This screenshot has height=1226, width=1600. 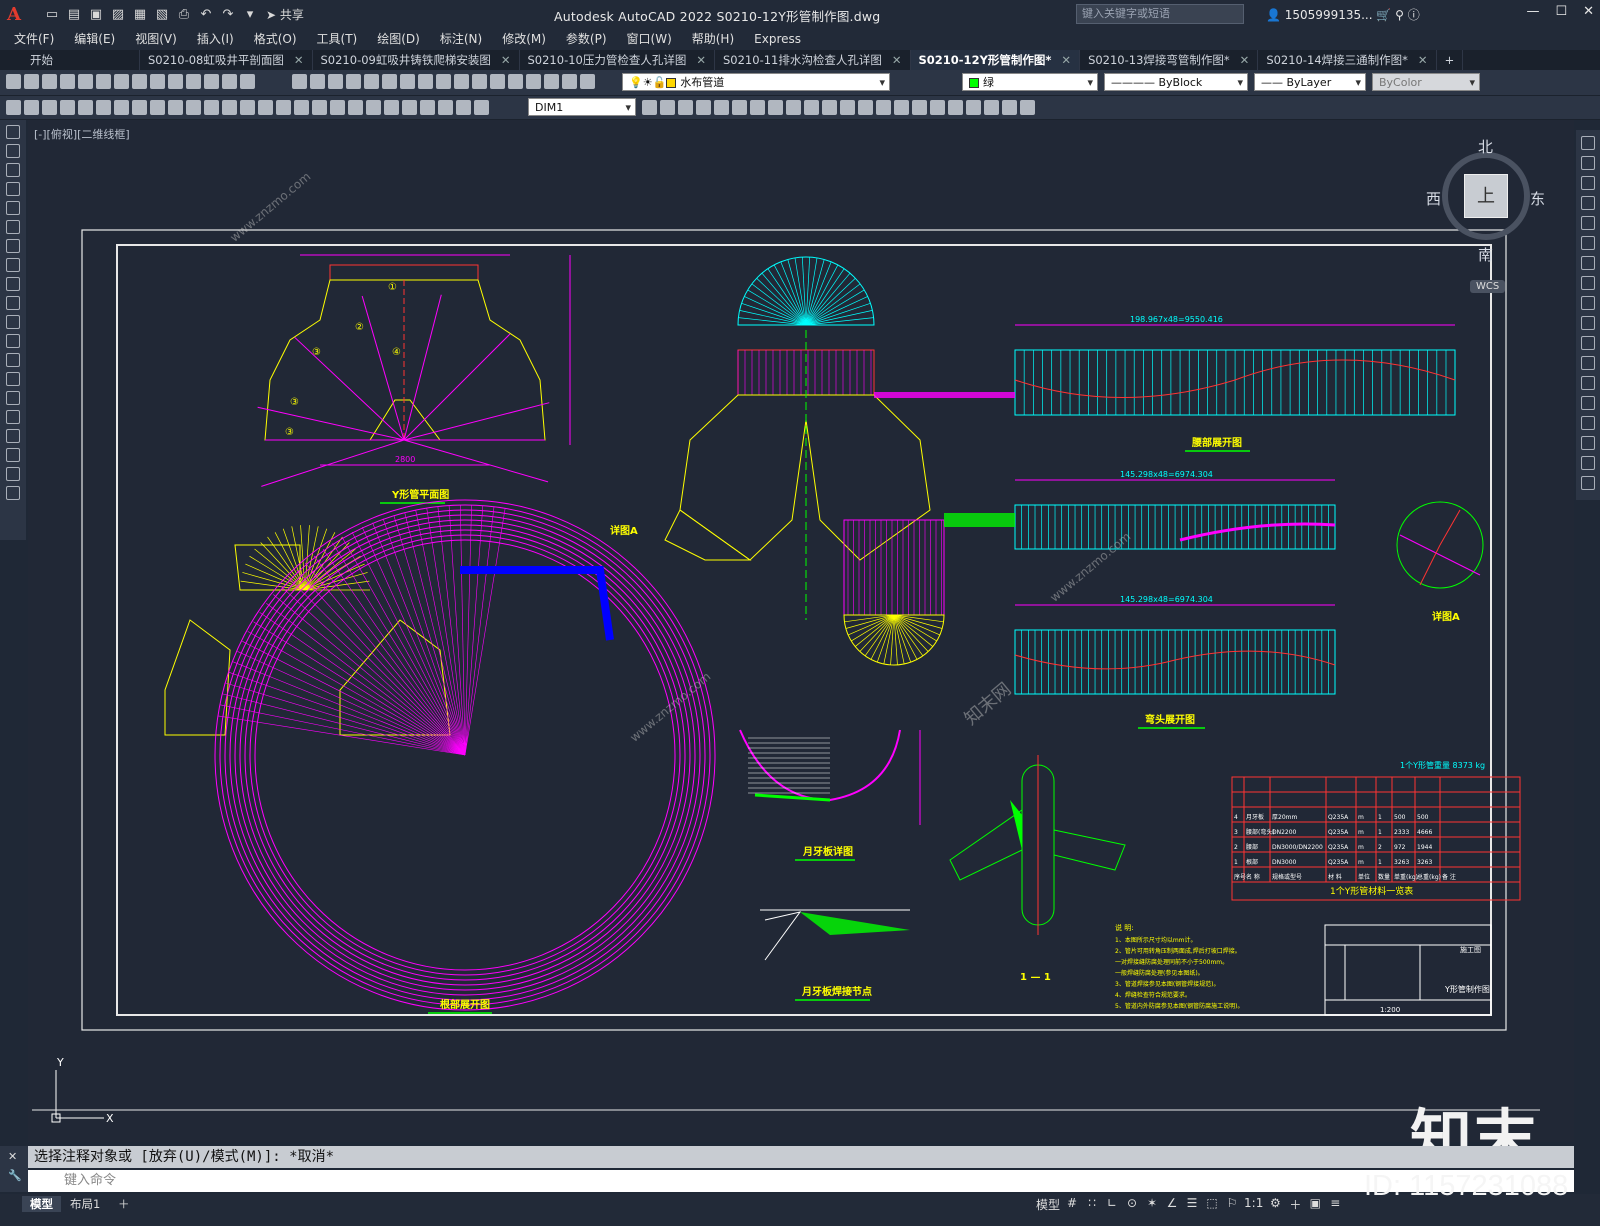 What do you see at coordinates (1192, 1204) in the screenshot?
I see `lineweight-icon: ☰` at bounding box center [1192, 1204].